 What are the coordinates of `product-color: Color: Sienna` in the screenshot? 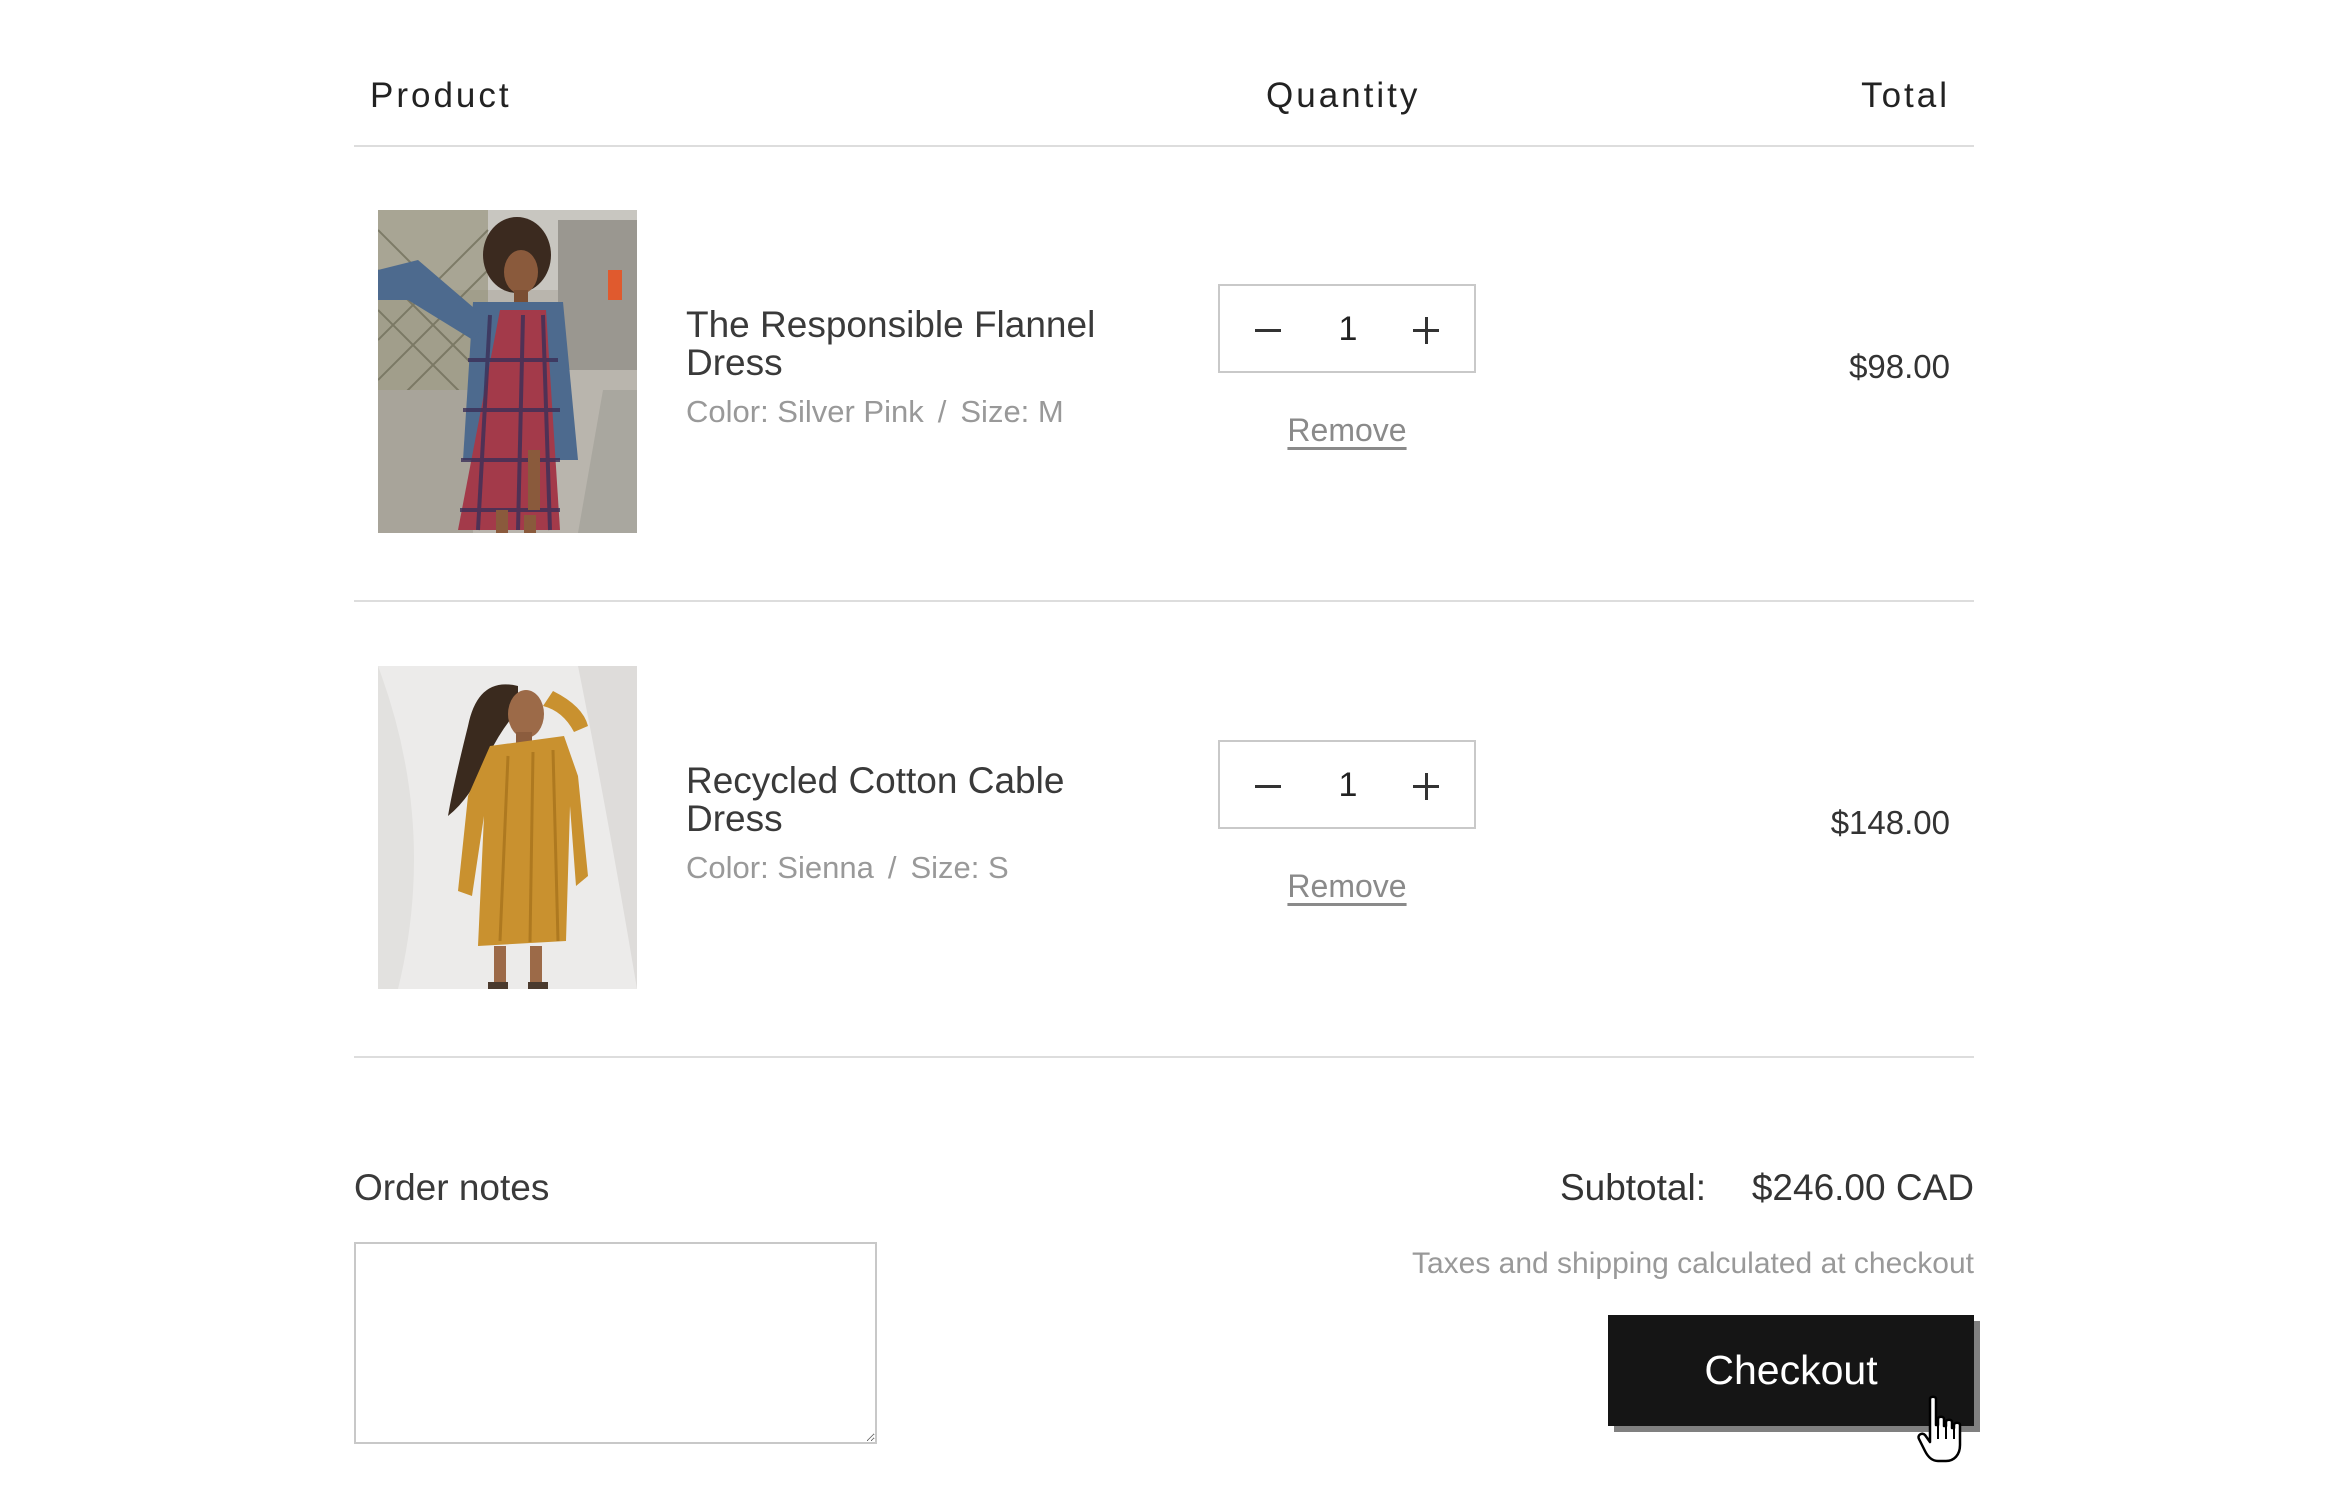 It's located at (780, 867).